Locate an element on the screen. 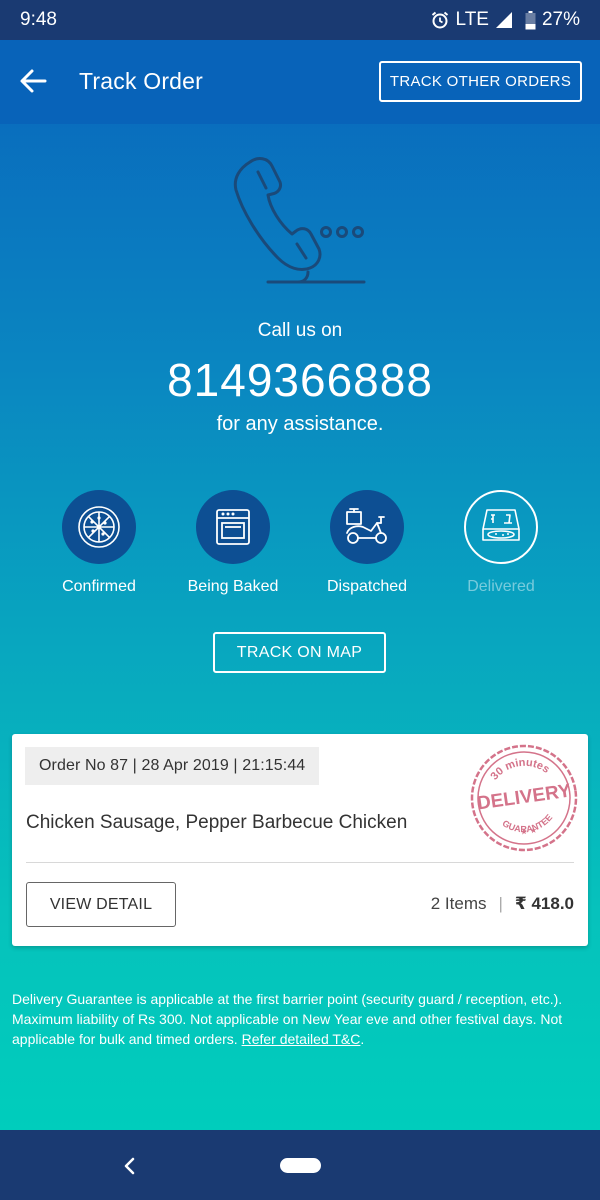 The width and height of the screenshot is (600, 1200). stamp-top-text: 30 minutes is located at coordinates (520, 768).